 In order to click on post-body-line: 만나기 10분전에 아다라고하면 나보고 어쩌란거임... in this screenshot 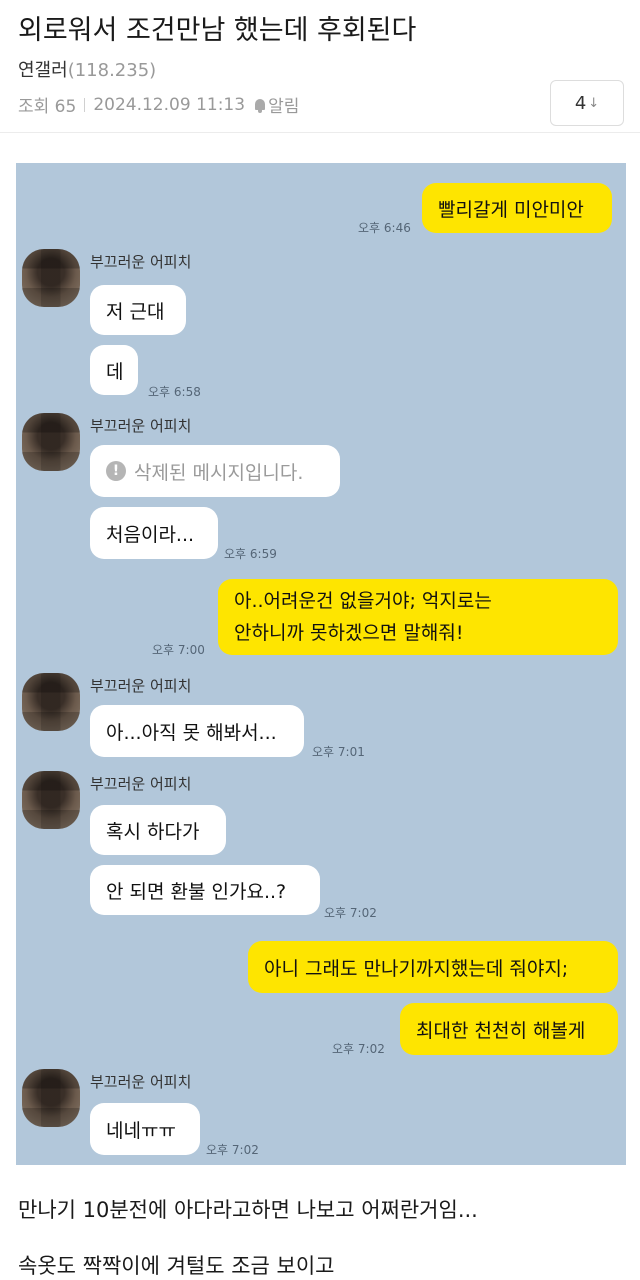, I will do `click(248, 1210)`.